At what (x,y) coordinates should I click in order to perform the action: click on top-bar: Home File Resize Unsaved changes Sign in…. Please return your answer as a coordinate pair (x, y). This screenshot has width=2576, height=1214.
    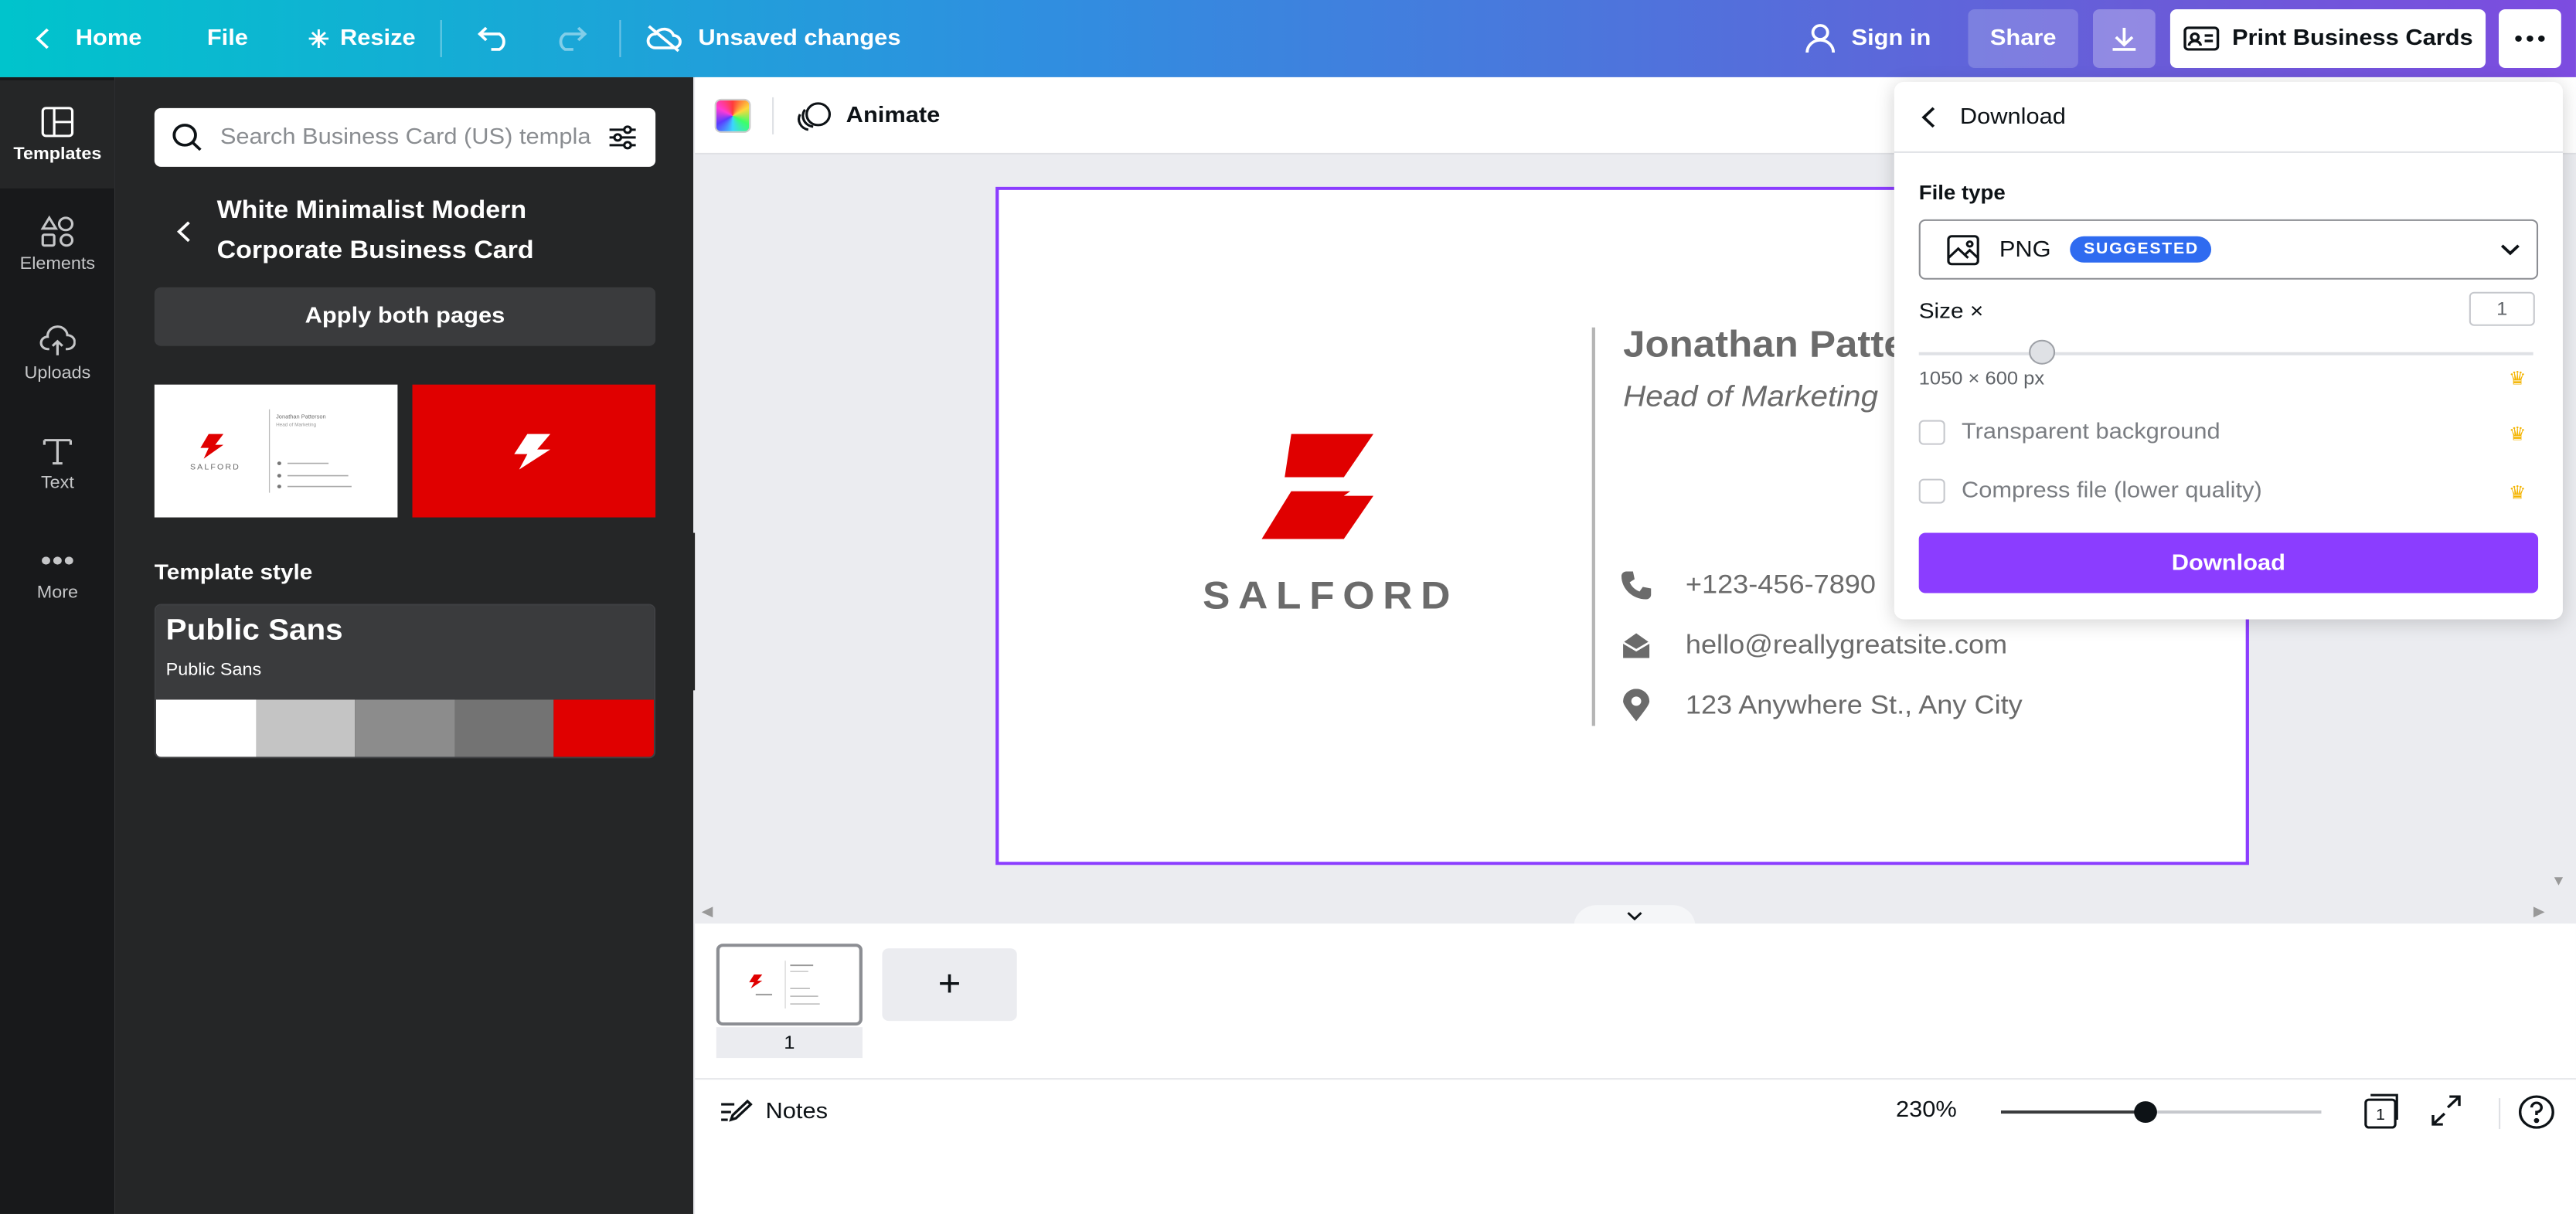
    Looking at the image, I should click on (1288, 38).